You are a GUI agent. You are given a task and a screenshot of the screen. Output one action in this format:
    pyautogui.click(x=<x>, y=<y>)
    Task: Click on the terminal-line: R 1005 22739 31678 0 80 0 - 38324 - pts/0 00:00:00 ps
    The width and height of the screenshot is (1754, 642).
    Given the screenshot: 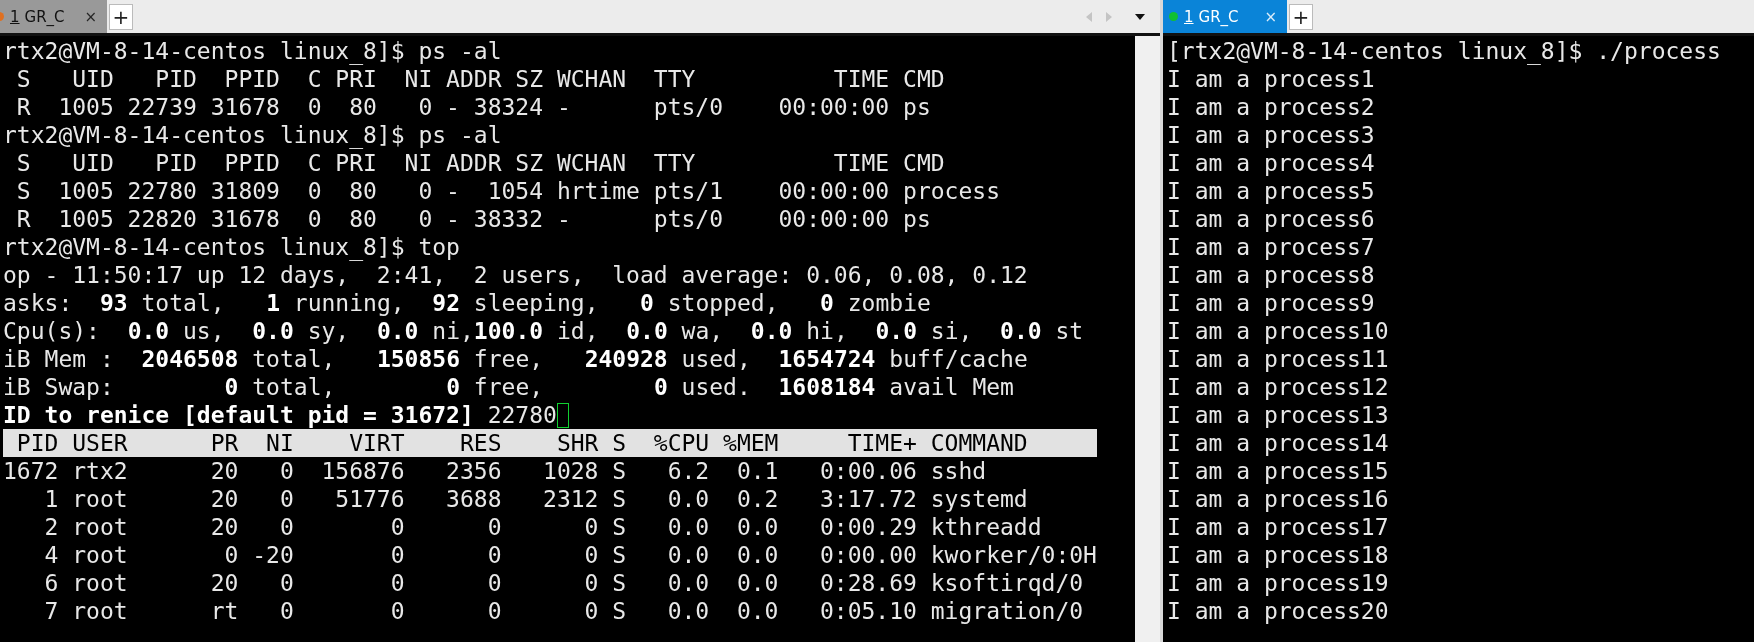 What is the action you would take?
    pyautogui.click(x=473, y=107)
    